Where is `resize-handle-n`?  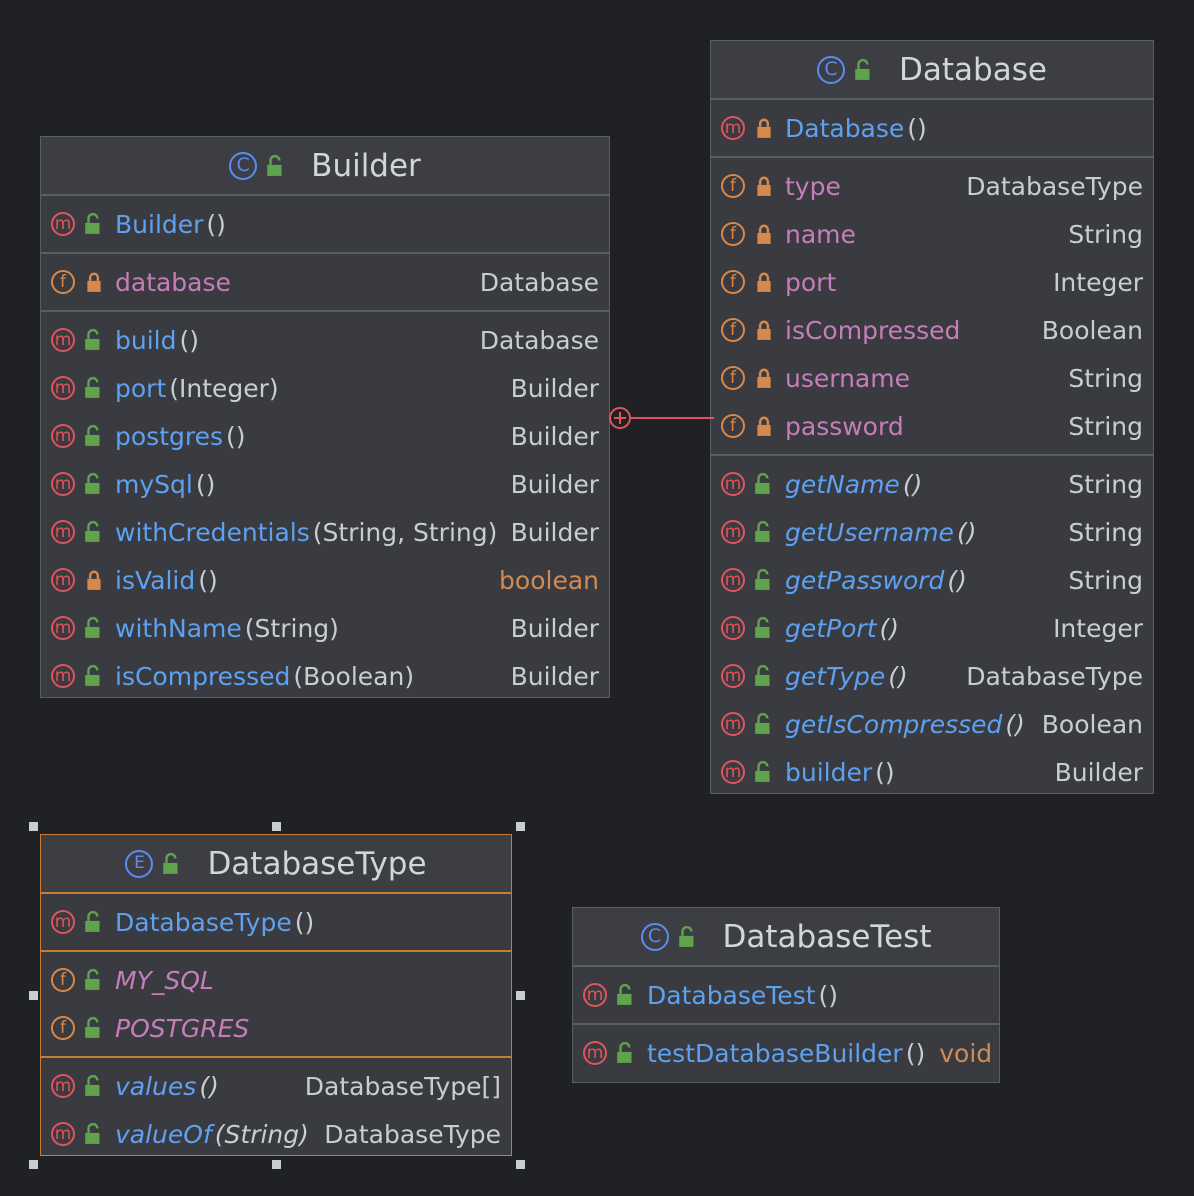 resize-handle-n is located at coordinates (276, 826).